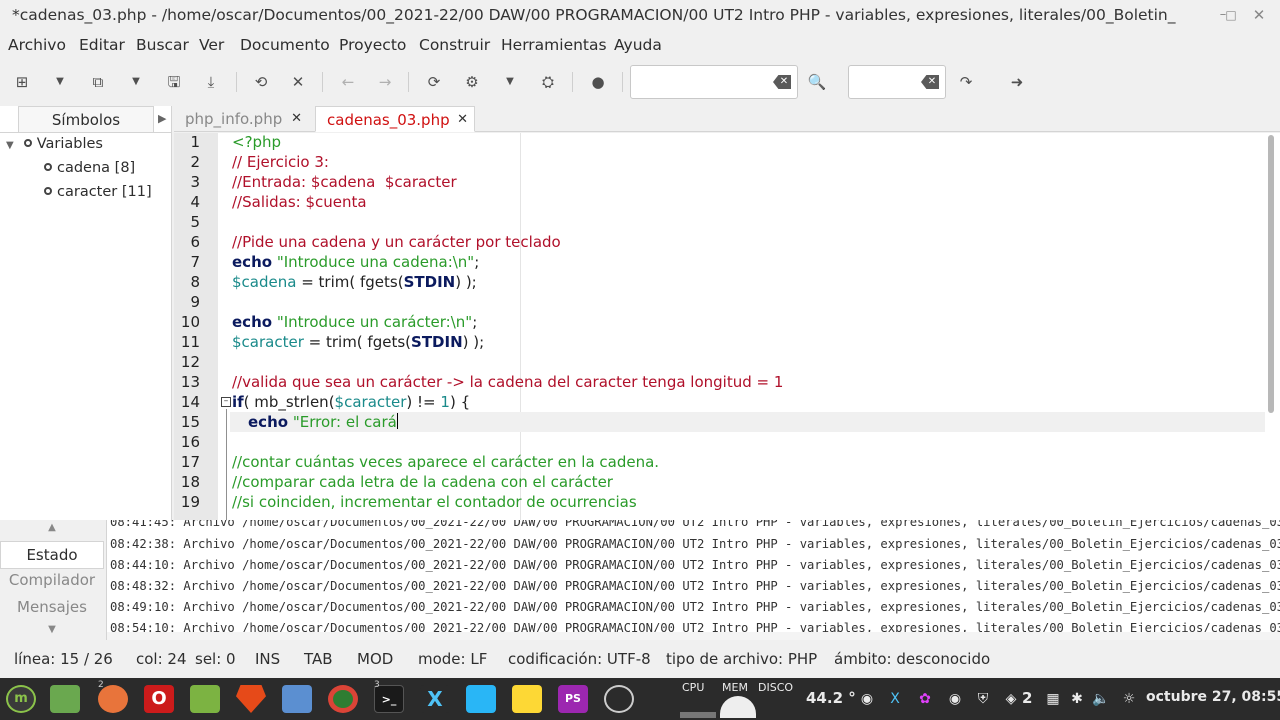 This screenshot has width=1280, height=720. I want to click on fold-collapse-icon: –, so click(226, 402).